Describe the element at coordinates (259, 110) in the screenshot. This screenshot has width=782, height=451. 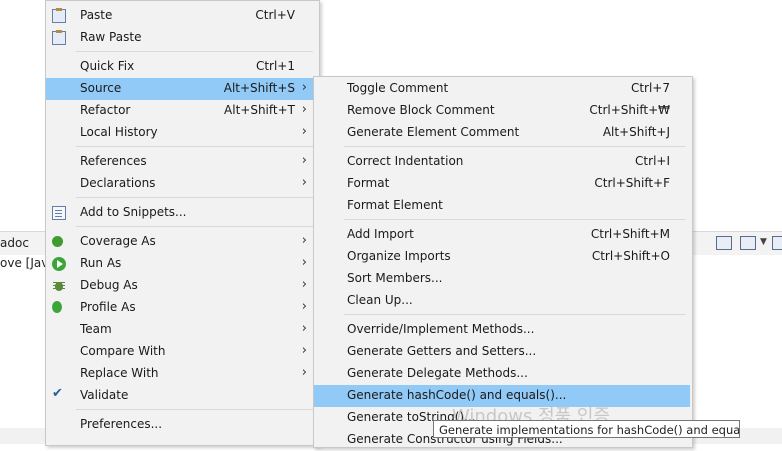
I see `menu-item-shortcut: Alt+Shift+T` at that location.